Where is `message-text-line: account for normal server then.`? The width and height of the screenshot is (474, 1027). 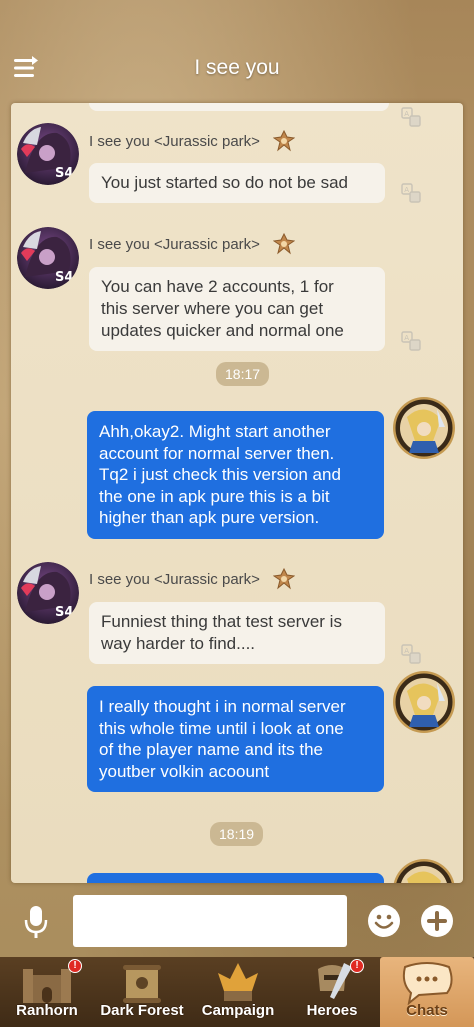 message-text-line: account for normal server then. is located at coordinates (217, 453).